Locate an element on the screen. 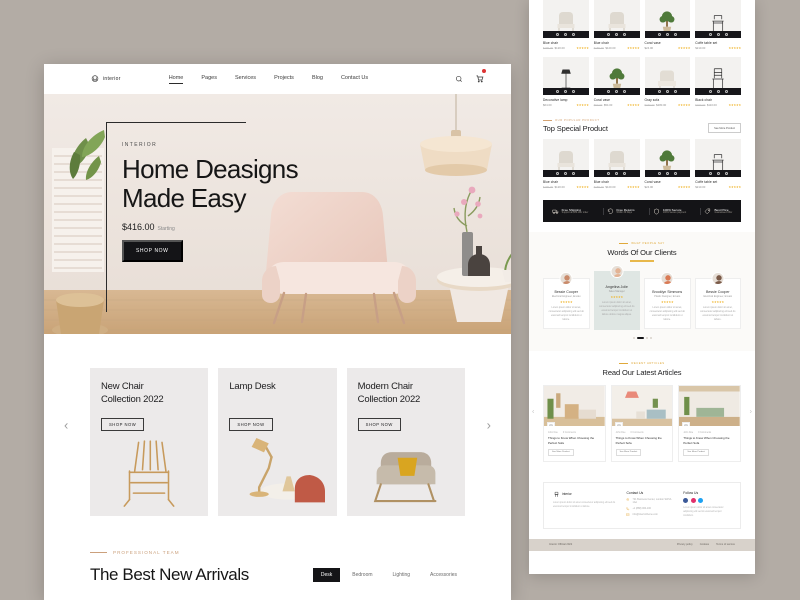 Image resolution: width=800 pixels, height=600 pixels. cart-button is located at coordinates (480, 78).